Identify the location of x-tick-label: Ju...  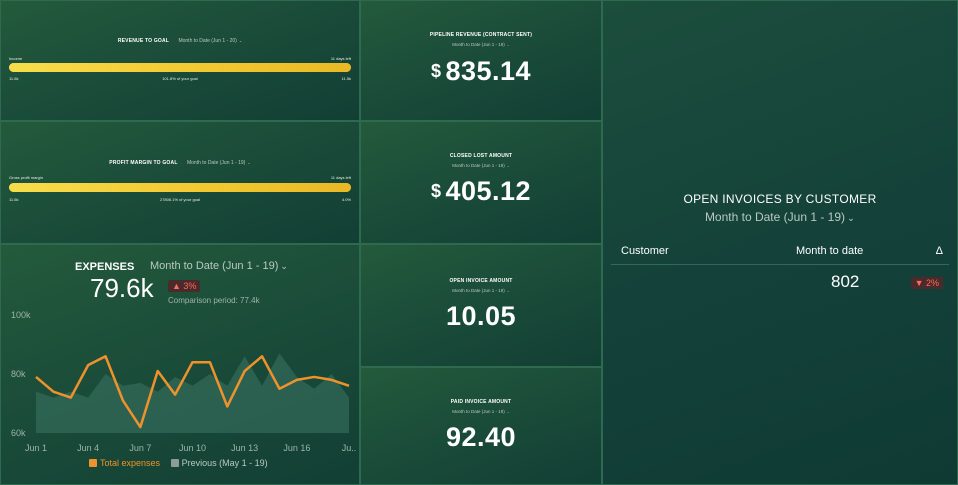
(349, 448).